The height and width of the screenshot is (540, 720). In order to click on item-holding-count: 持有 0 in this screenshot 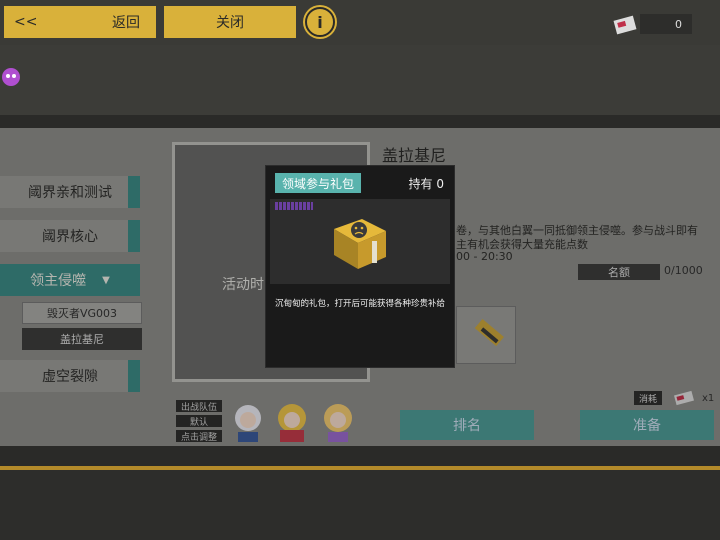, I will do `click(426, 184)`.